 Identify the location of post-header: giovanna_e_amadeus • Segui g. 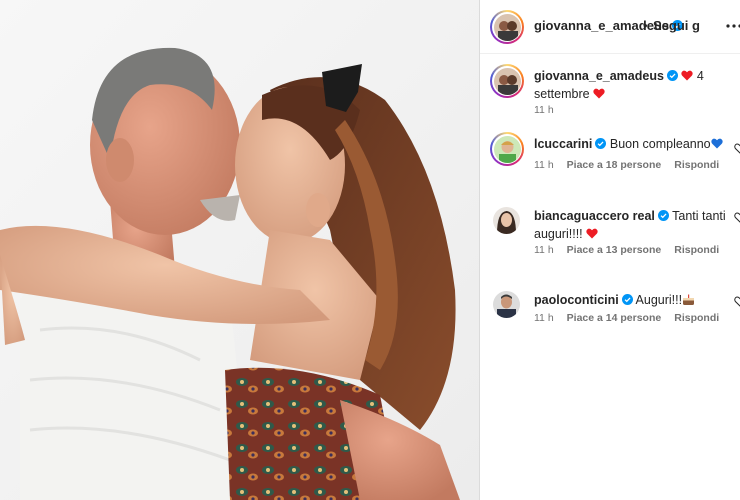
(610, 27).